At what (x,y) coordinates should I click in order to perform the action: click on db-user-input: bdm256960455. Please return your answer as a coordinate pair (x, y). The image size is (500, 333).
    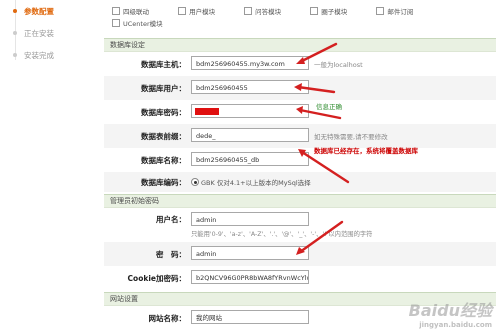
    Looking at the image, I should click on (250, 87).